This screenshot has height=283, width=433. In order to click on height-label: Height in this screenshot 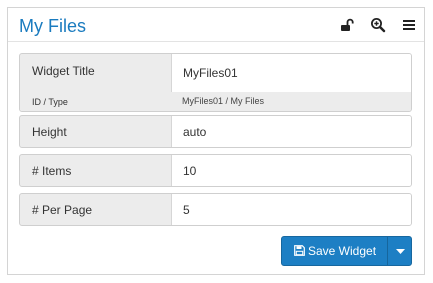, I will do `click(49, 132)`.